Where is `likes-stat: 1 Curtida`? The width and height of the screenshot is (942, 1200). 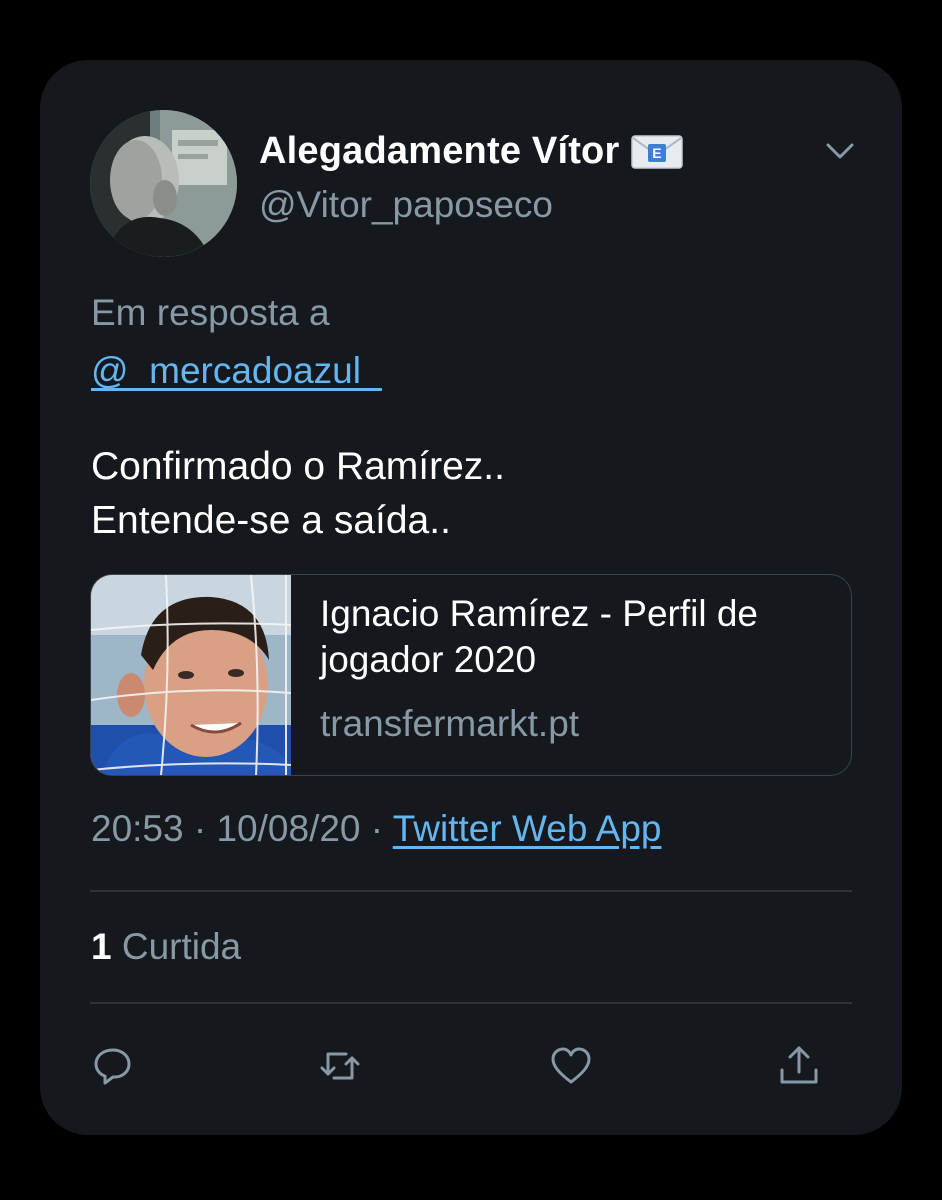
likes-stat: 1 Curtida is located at coordinates (166, 947).